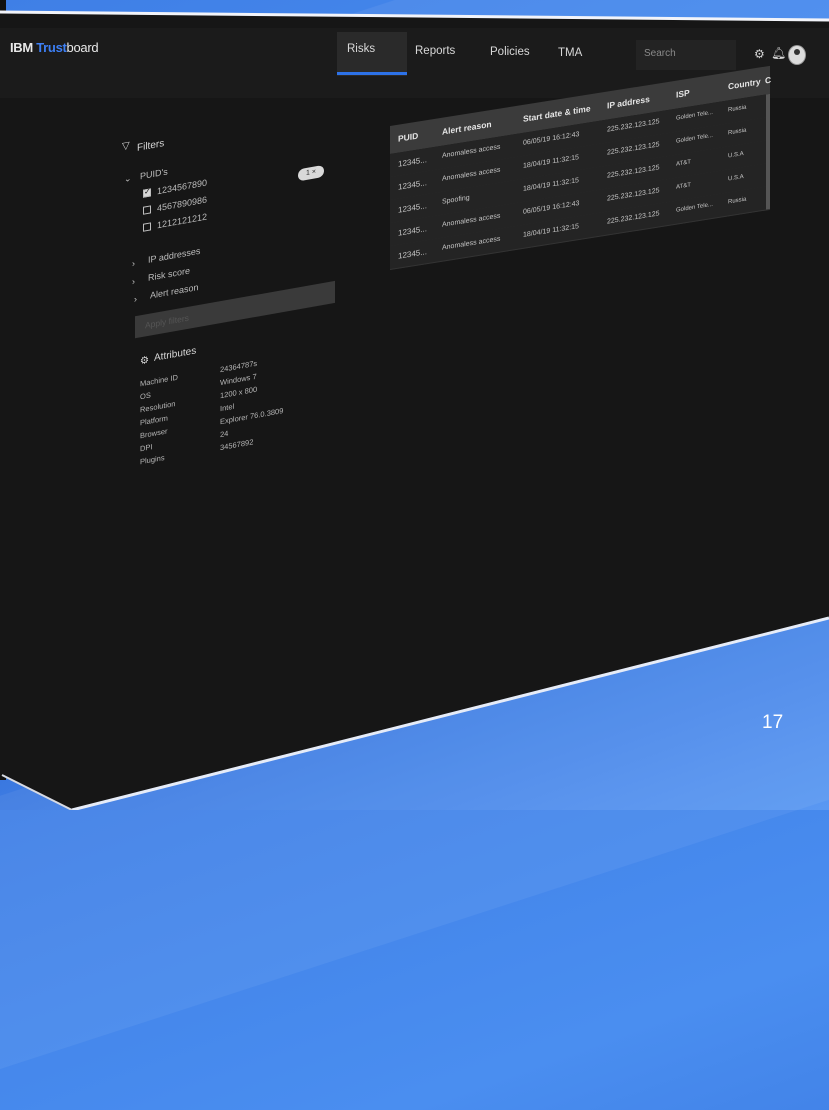  Describe the element at coordinates (456, 200) in the screenshot. I see `cell-alert-reason: Spoofing` at that location.